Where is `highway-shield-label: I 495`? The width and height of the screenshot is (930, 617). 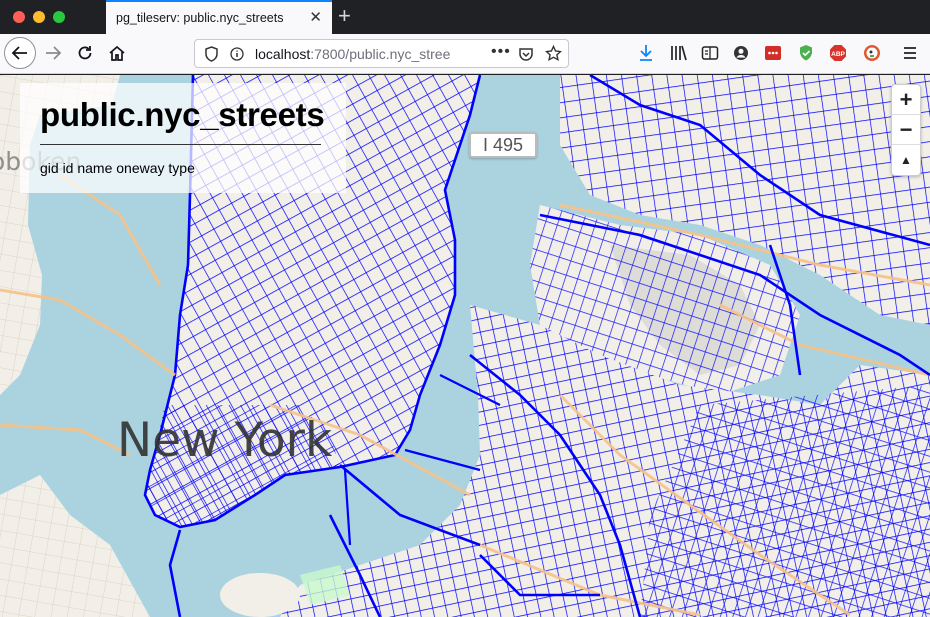 highway-shield-label: I 495 is located at coordinates (503, 145).